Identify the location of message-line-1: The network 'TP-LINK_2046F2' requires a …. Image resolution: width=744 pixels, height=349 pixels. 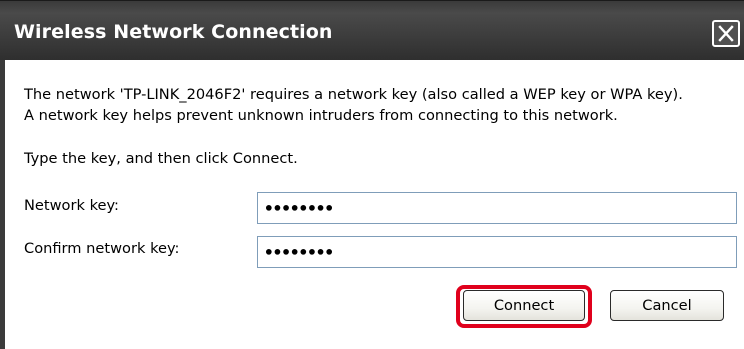
(353, 94).